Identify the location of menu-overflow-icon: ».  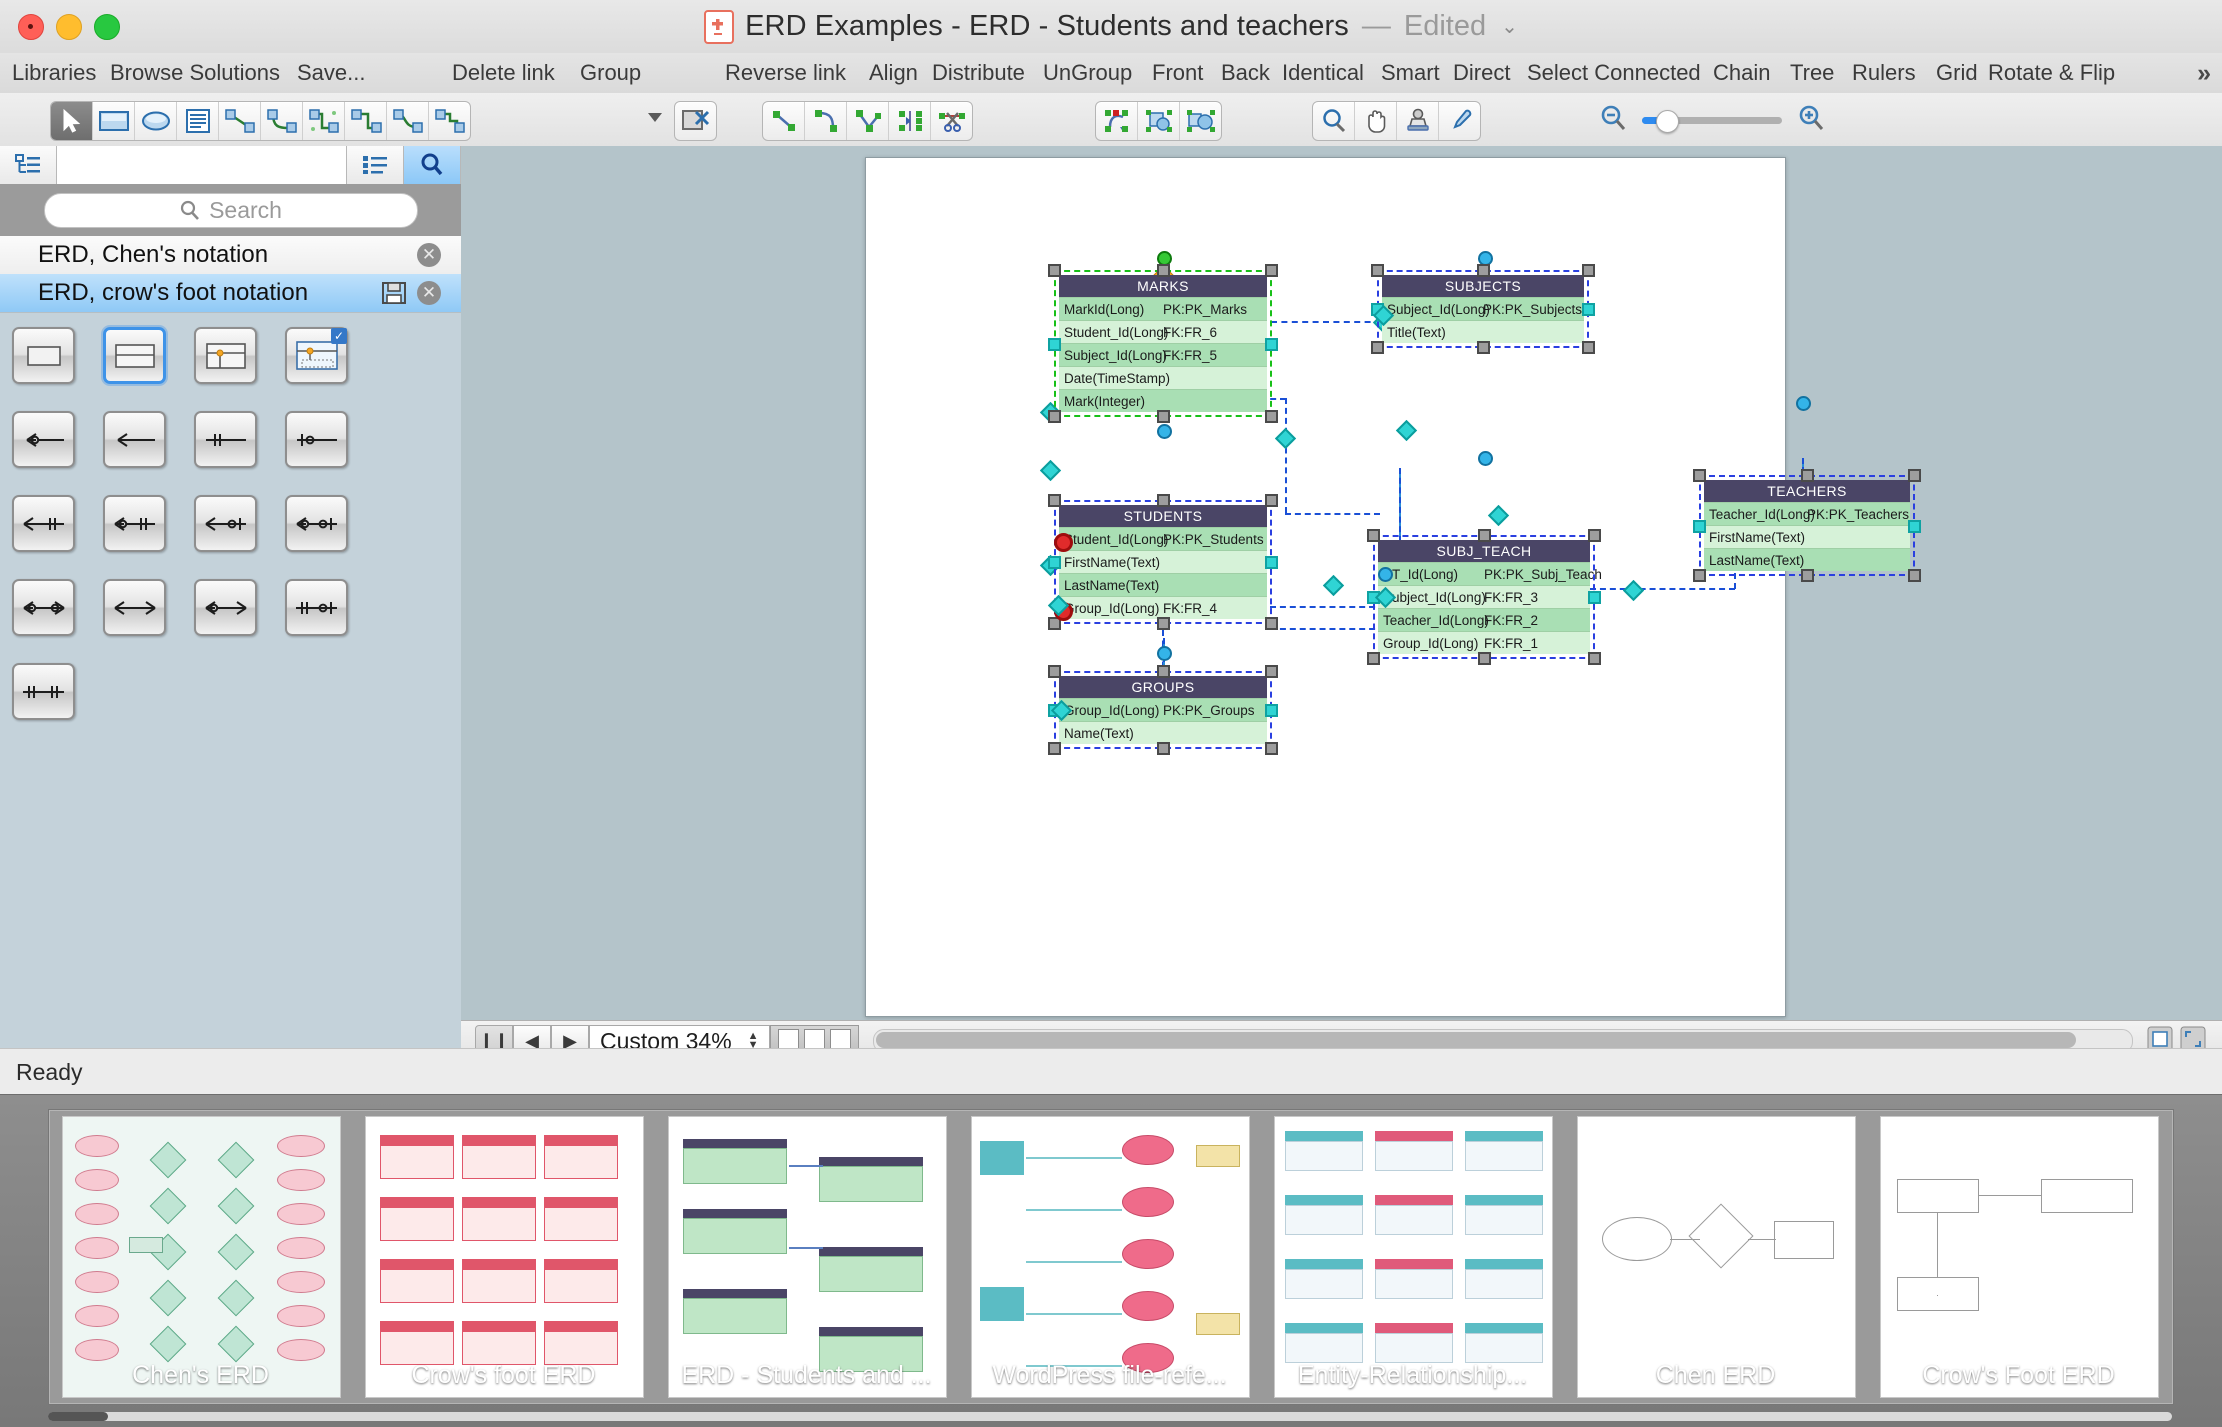
(2204, 73).